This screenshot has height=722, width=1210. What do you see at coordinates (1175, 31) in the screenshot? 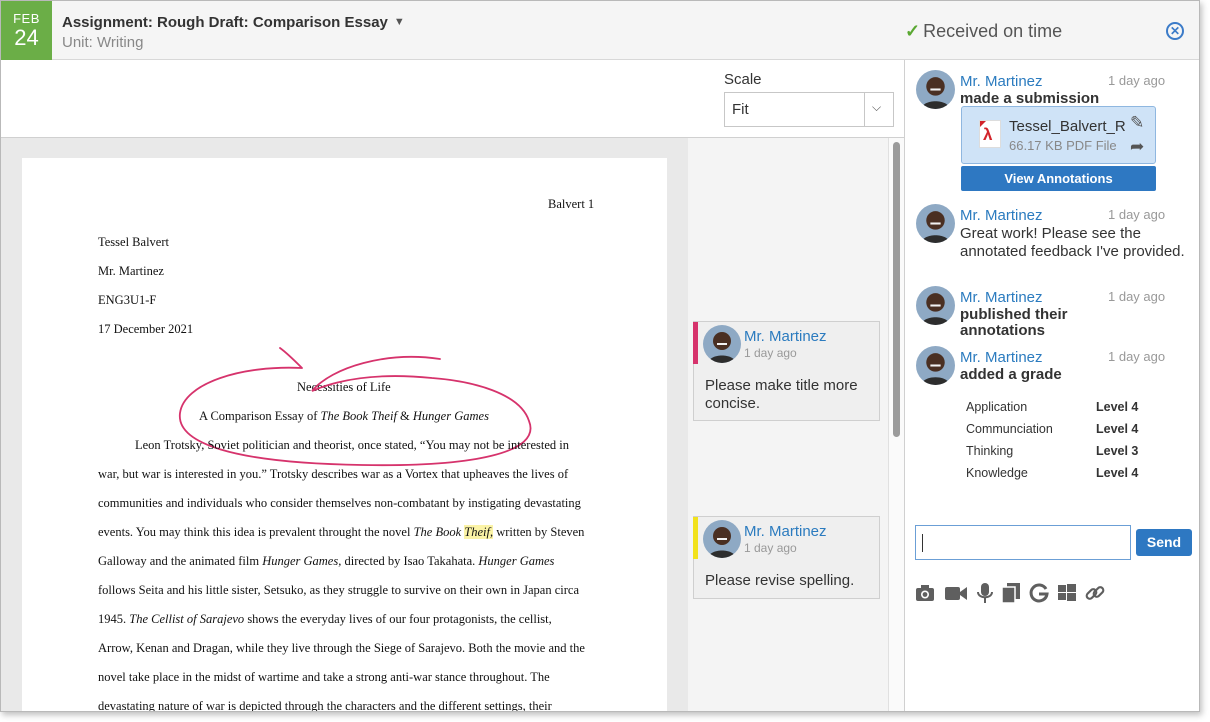
I see `close-icon: ✕` at bounding box center [1175, 31].